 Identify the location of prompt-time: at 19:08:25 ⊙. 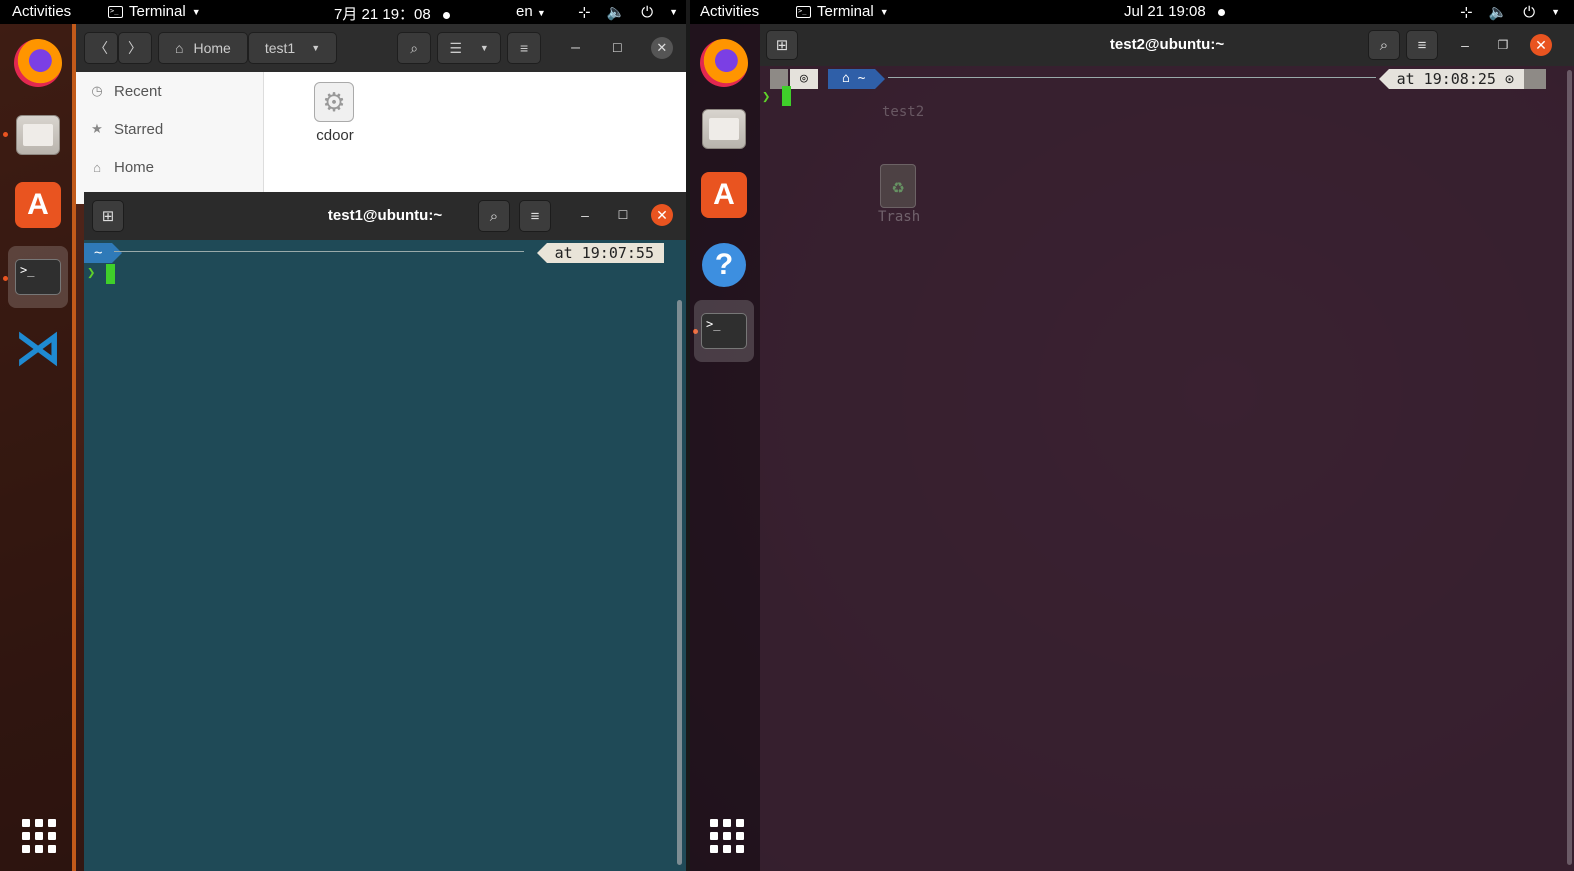
(1451, 79).